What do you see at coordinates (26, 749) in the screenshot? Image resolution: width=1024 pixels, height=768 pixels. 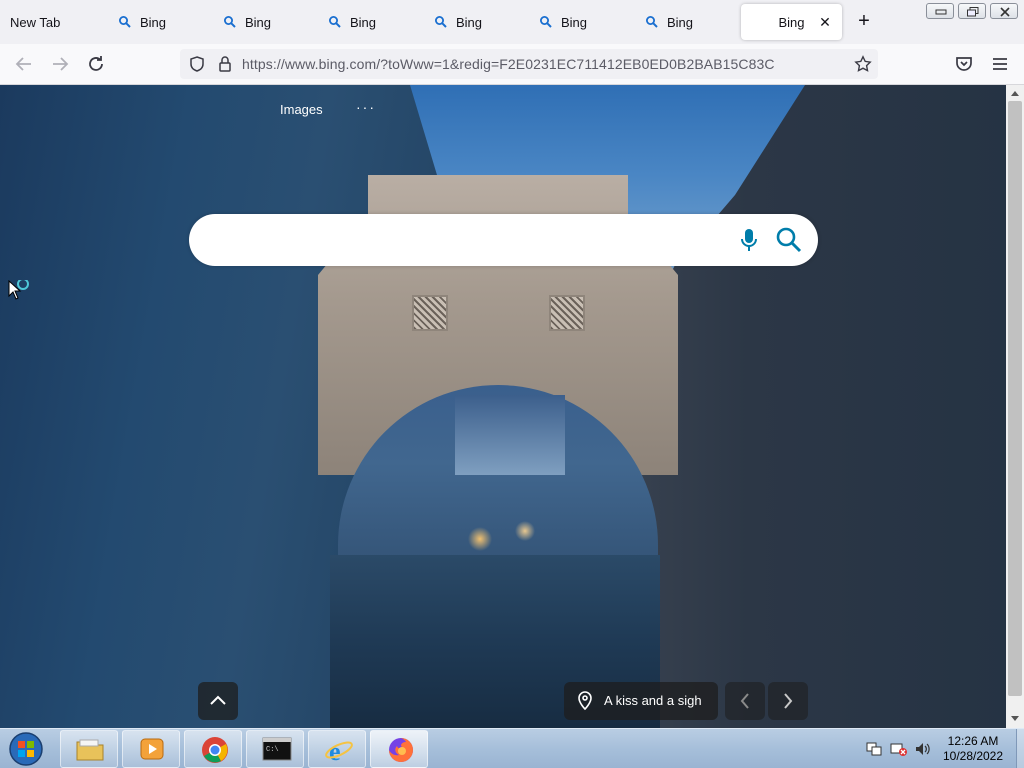 I see `start-button` at bounding box center [26, 749].